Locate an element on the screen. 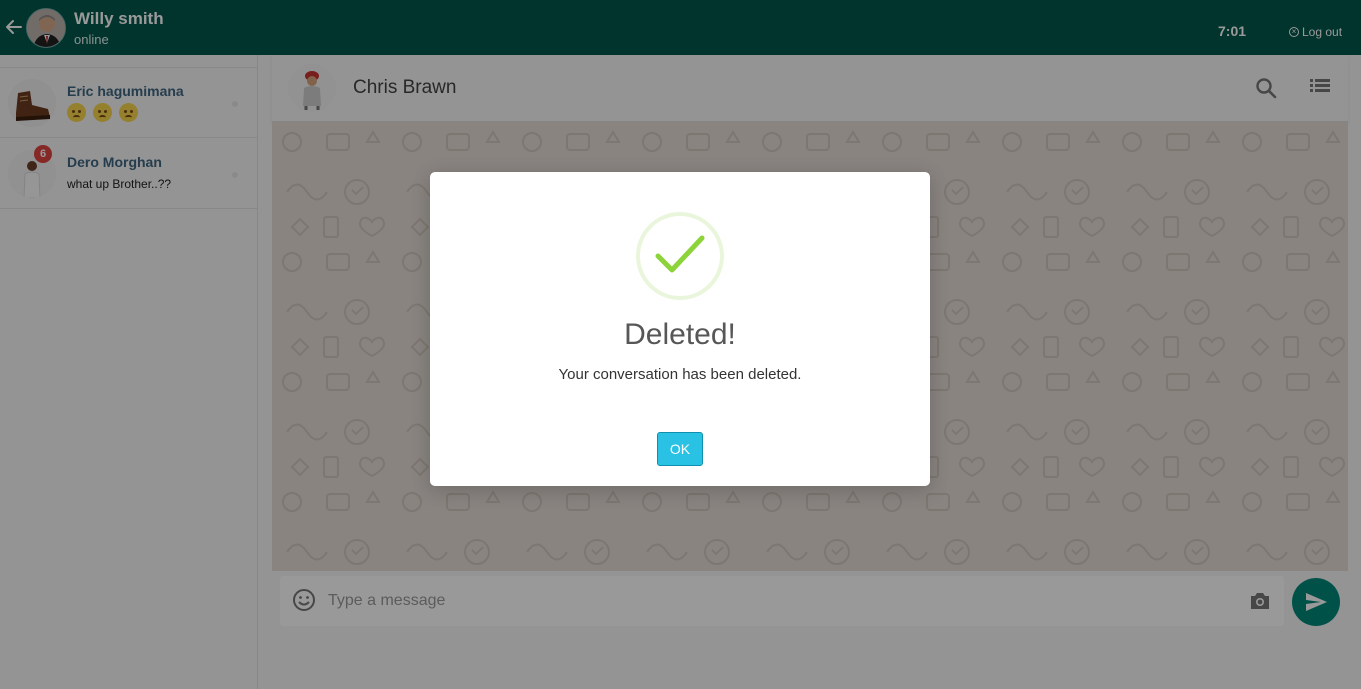 This screenshot has height=689, width=1361. ok-button: OK is located at coordinates (680, 449).